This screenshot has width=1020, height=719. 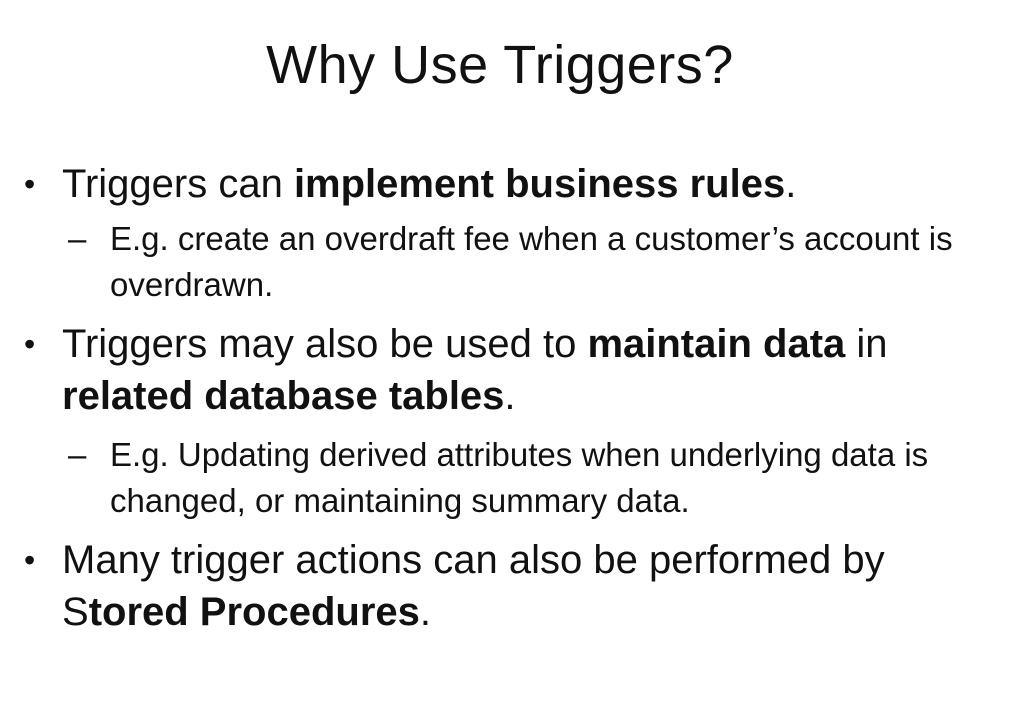 I want to click on bullet-text: Triggers can, so click(x=178, y=184).